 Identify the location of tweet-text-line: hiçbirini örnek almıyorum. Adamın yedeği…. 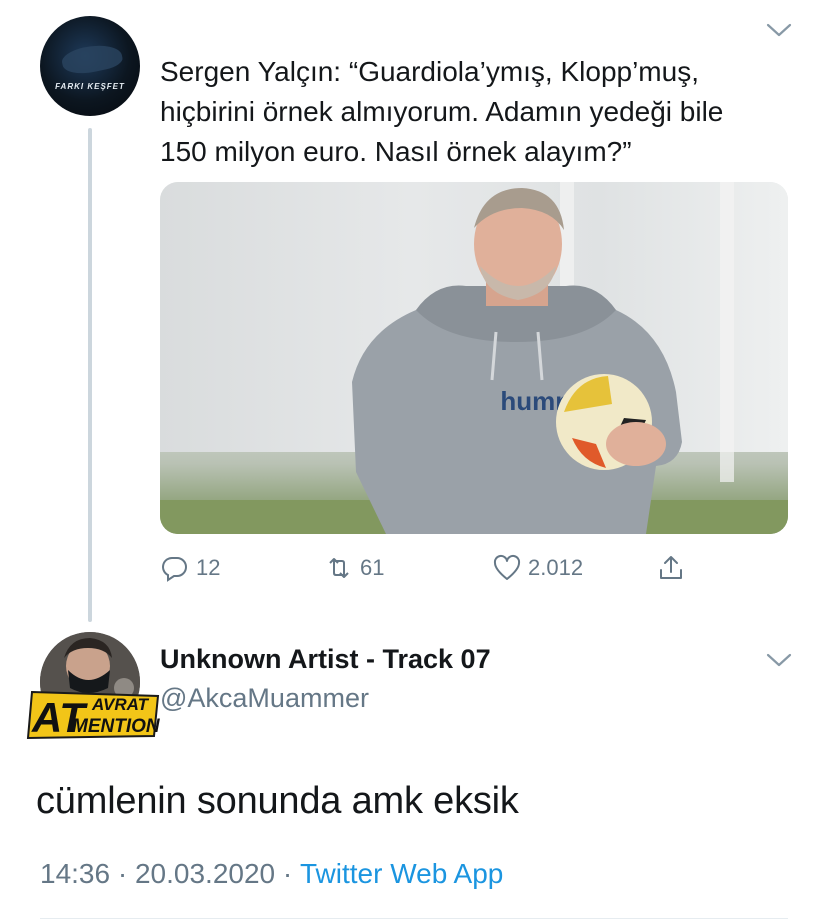
(442, 111).